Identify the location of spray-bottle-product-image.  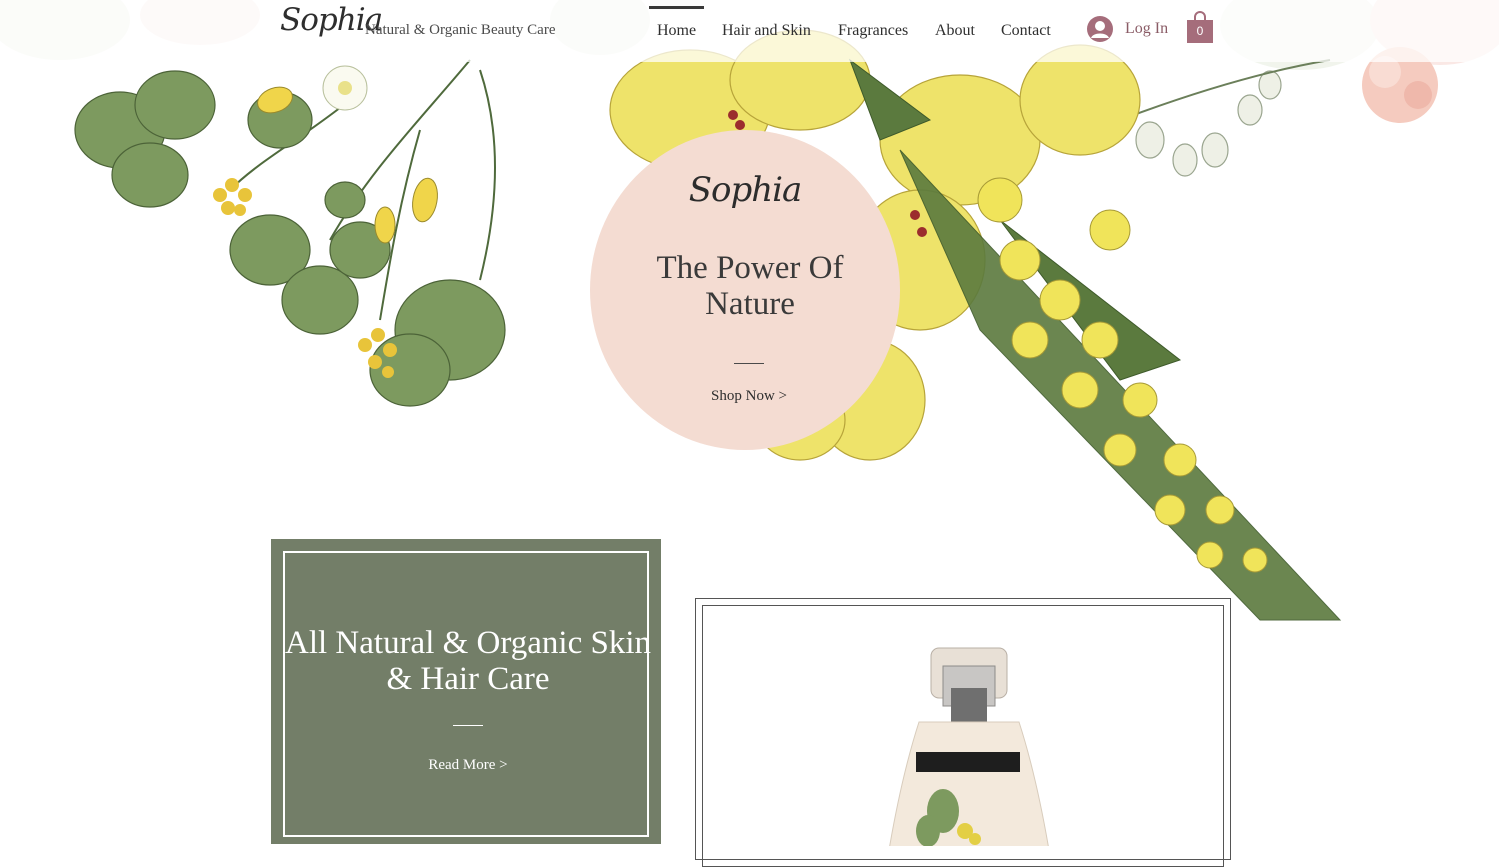
(963, 731).